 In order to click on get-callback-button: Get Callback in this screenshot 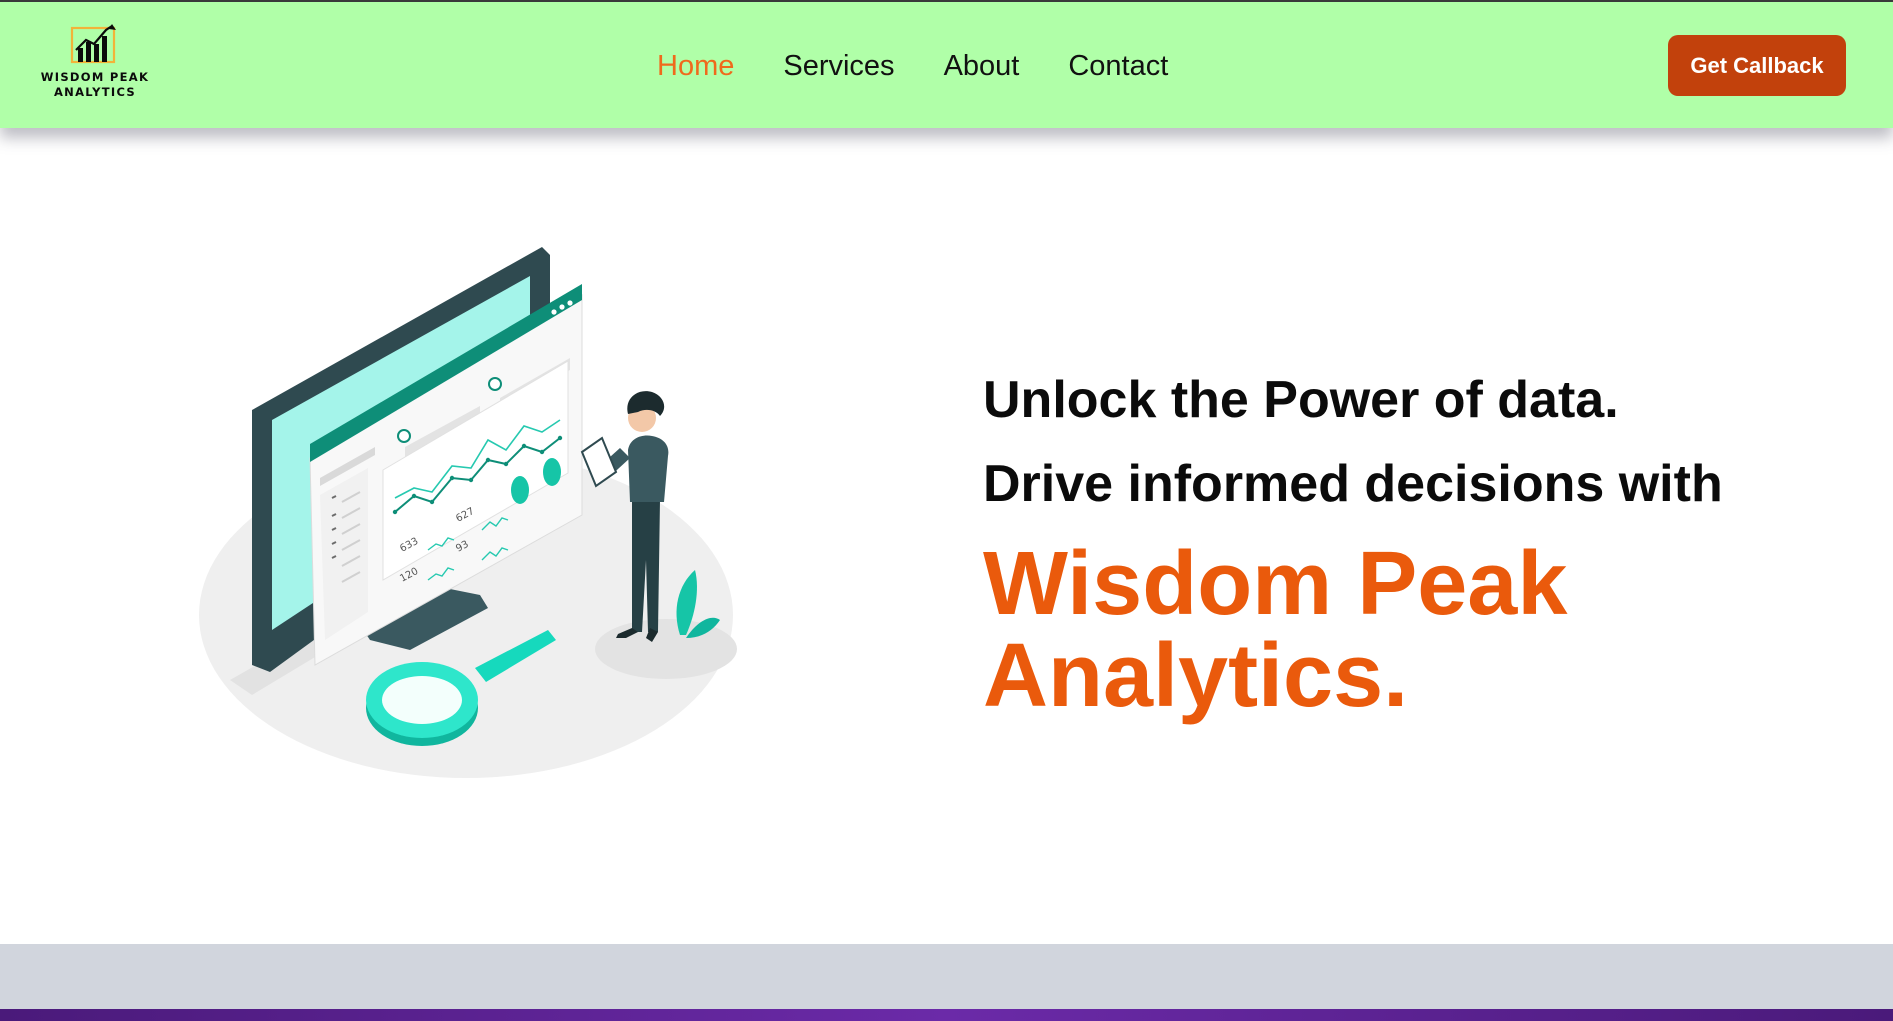, I will do `click(1757, 65)`.